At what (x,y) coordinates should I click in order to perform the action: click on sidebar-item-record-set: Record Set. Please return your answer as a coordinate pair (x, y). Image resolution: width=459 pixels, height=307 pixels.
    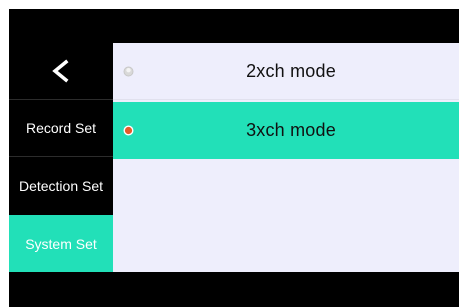
    Looking at the image, I should click on (61, 128).